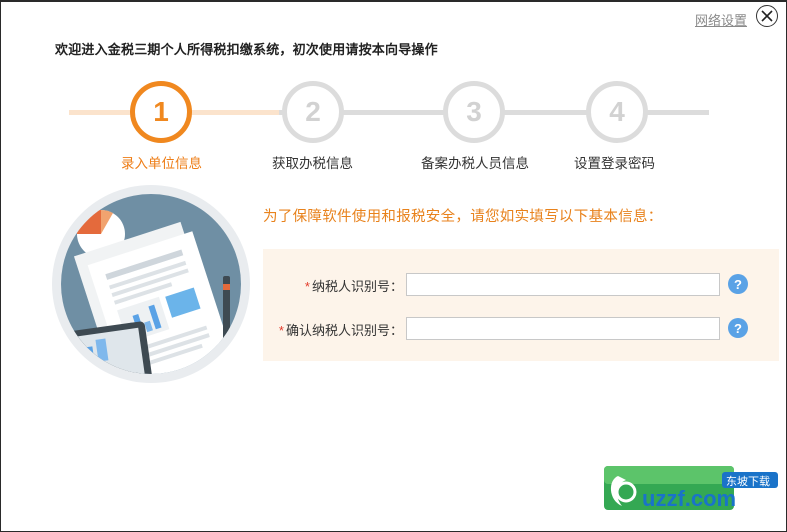 Image resolution: width=787 pixels, height=532 pixels. Describe the element at coordinates (340, 330) in the screenshot. I see `confirm-taxpayer-id-label: * 确认纳税人识别号：` at that location.